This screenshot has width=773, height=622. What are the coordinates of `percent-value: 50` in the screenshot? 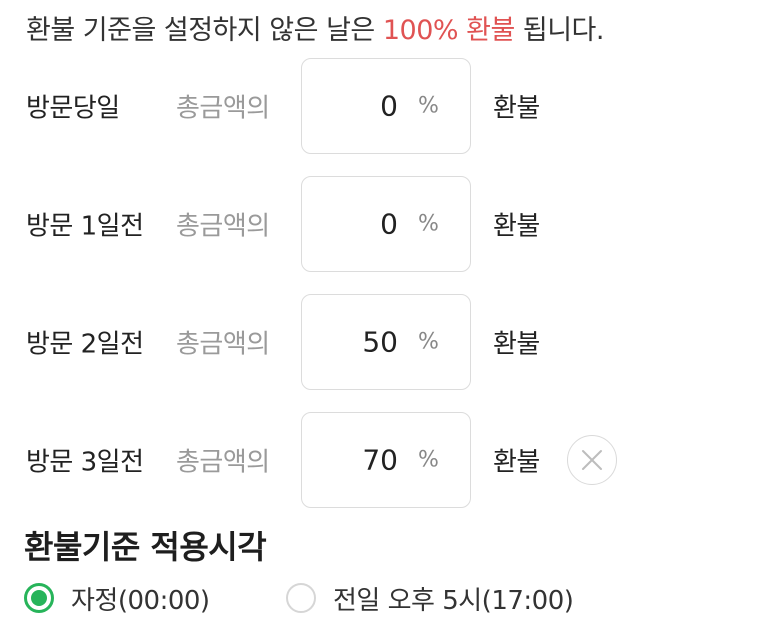 It's located at (380, 342).